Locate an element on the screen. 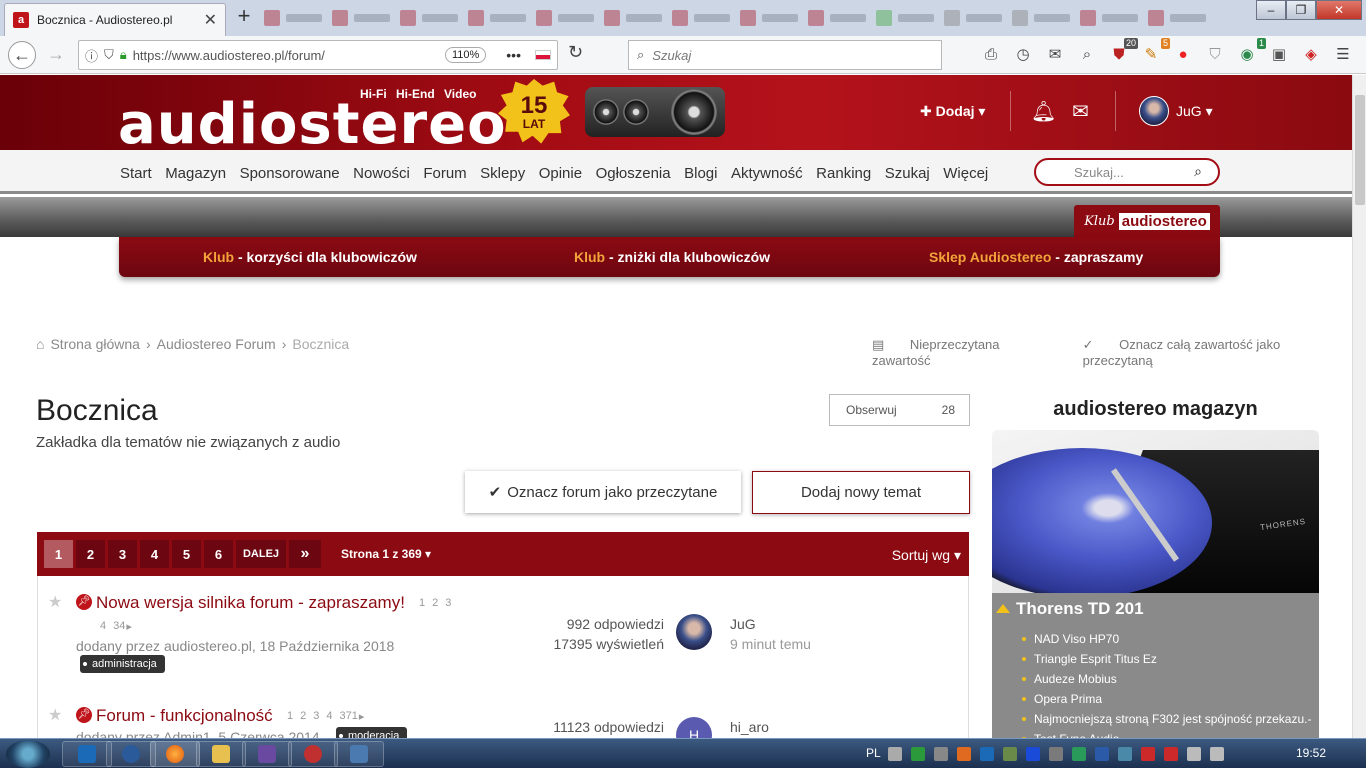  nav-item-aktywnosc: Aktywność is located at coordinates (767, 173).